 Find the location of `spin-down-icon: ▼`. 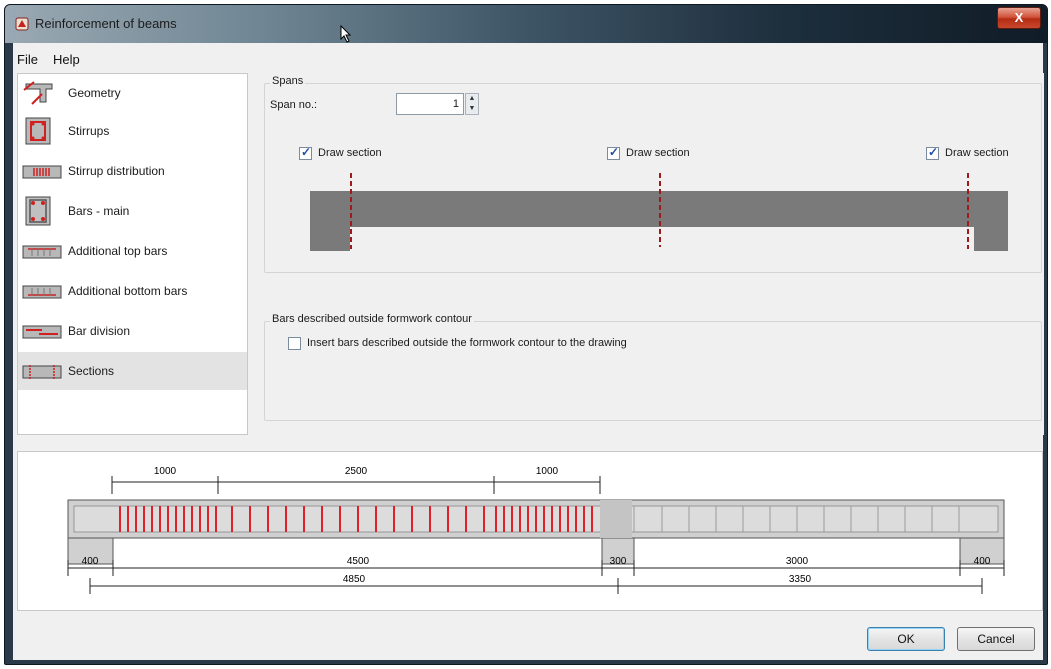

spin-down-icon: ▼ is located at coordinates (472, 109).